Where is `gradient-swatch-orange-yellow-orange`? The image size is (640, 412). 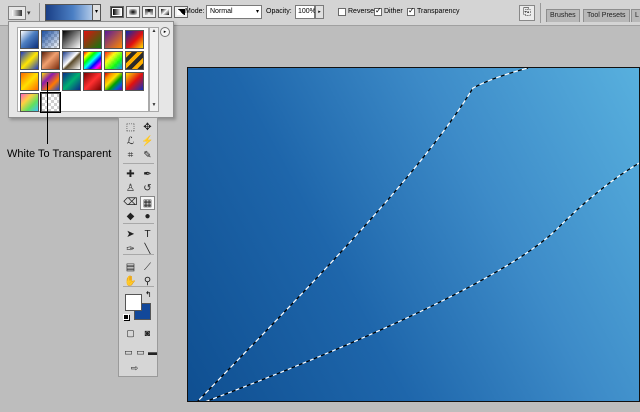
gradient-swatch-orange-yellow-orange is located at coordinates (29, 81).